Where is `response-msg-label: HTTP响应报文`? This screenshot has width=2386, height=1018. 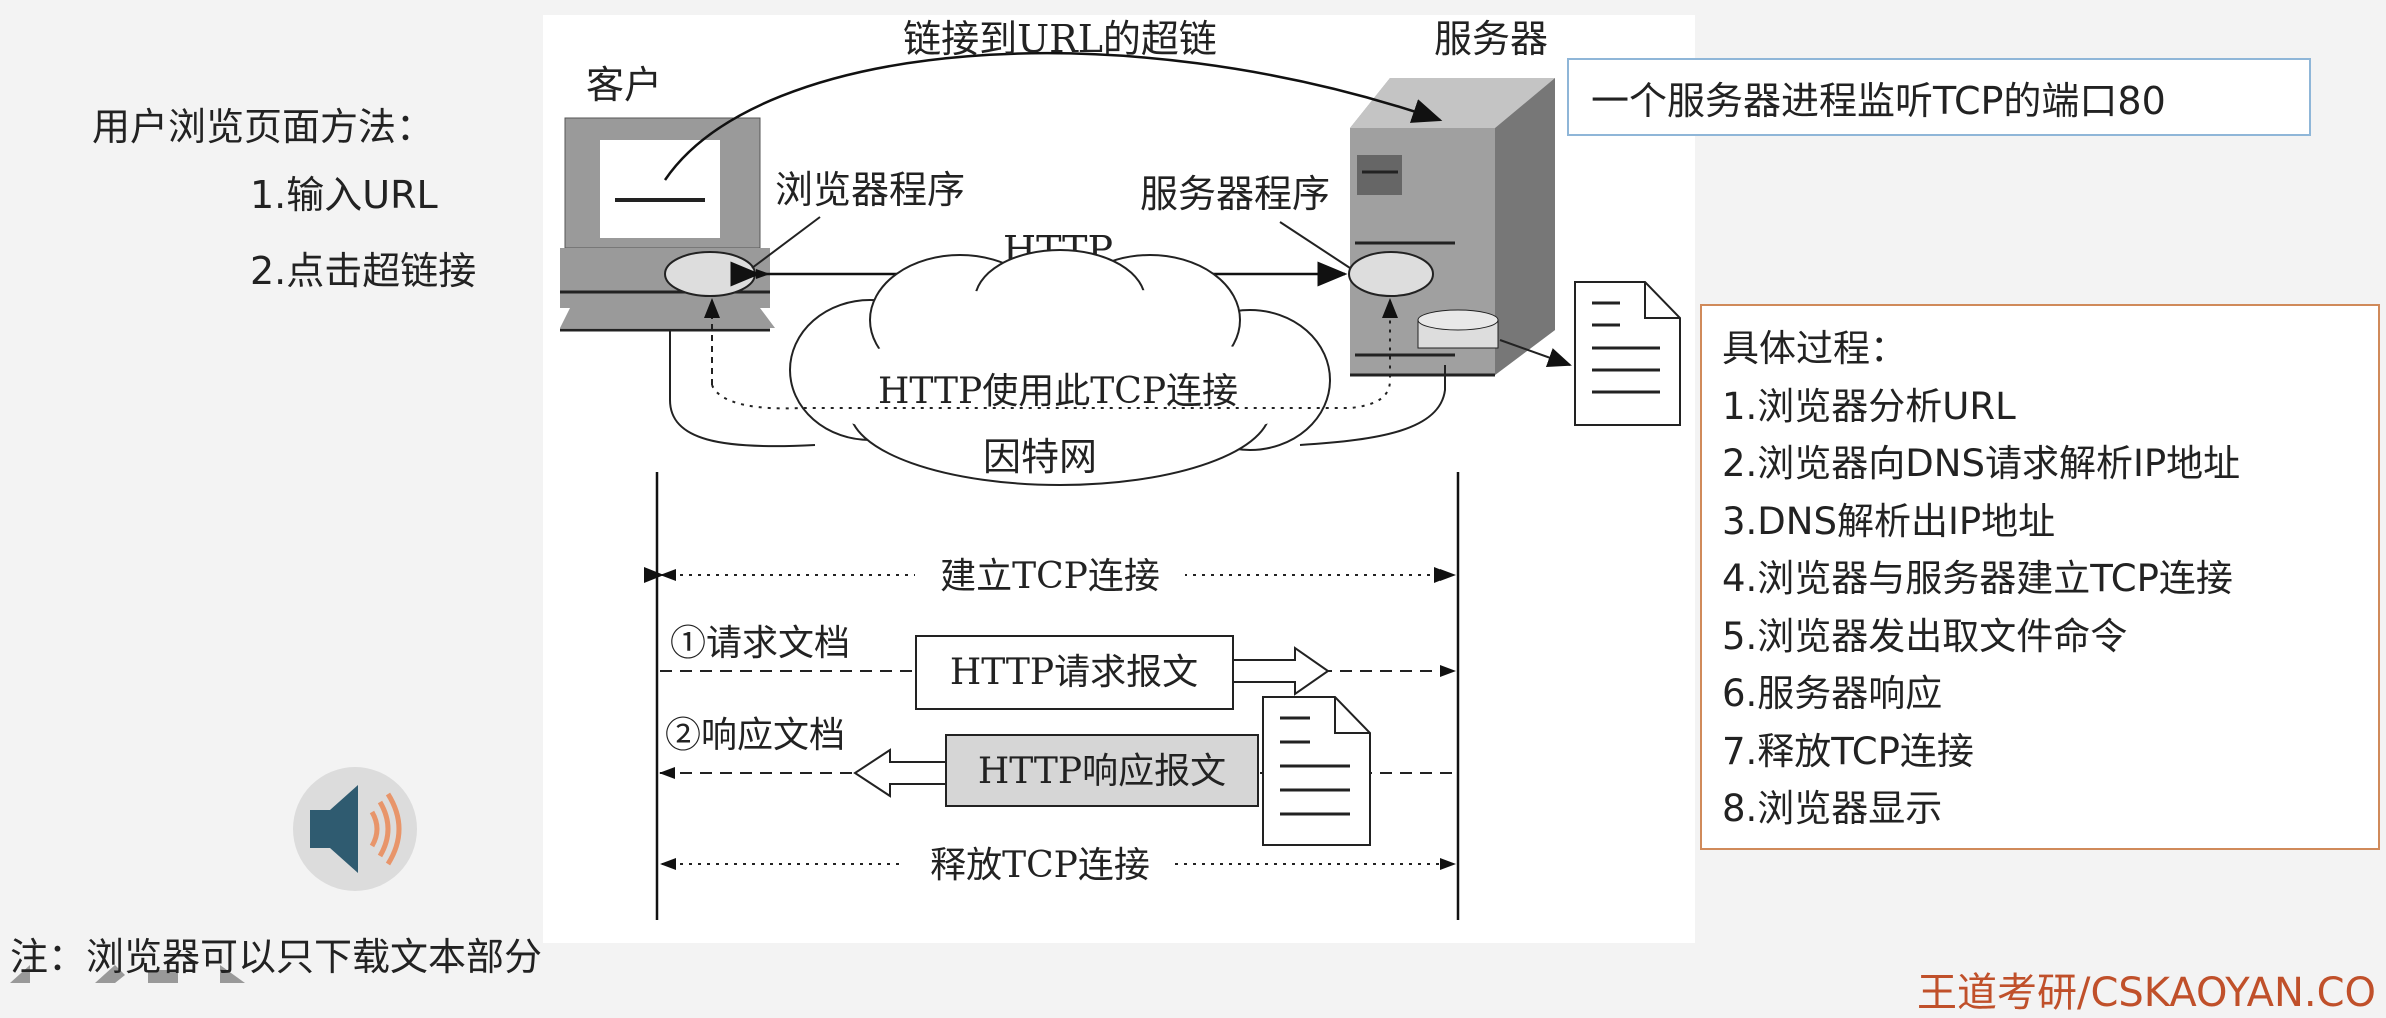 response-msg-label: HTTP响应报文 is located at coordinates (1102, 771).